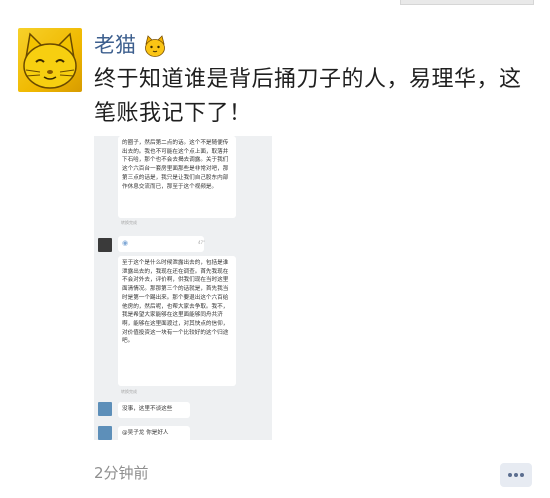 The height and width of the screenshot is (498, 550). I want to click on post-time: 2分钟前, so click(121, 473).